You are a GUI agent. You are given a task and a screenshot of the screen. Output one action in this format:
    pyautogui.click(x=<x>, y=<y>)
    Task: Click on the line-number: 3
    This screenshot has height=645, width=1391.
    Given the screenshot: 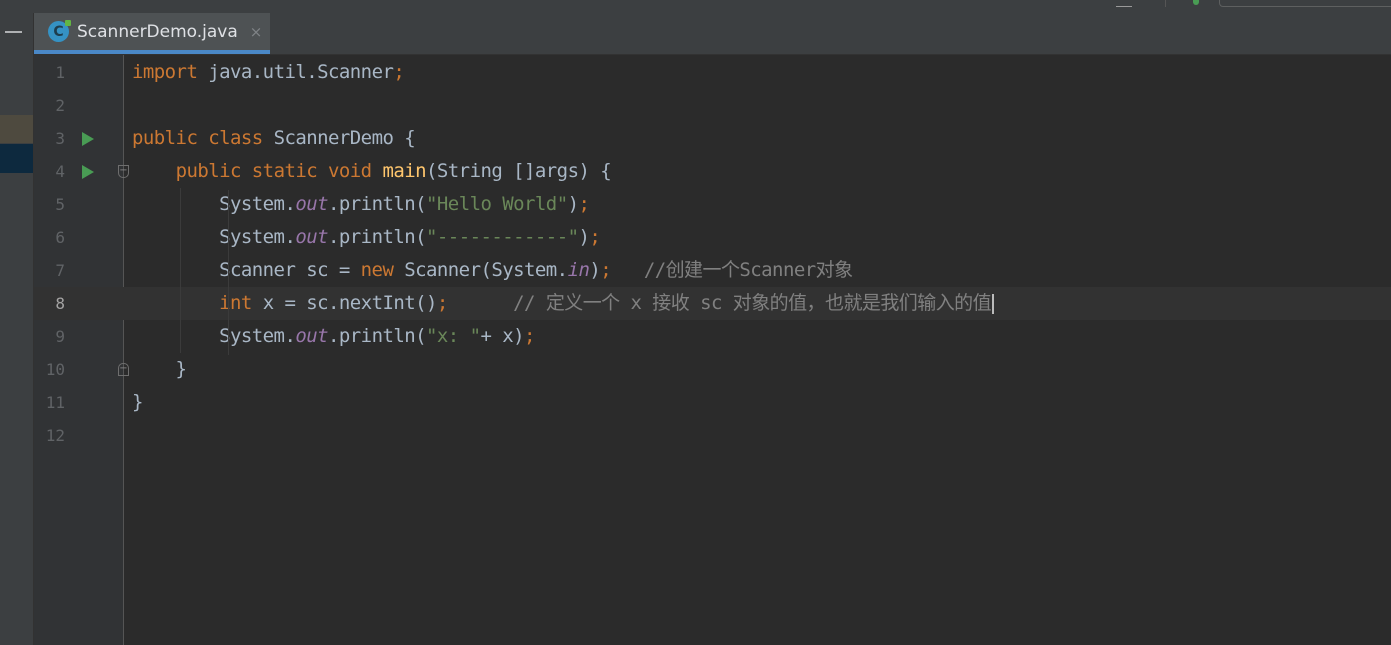 What is the action you would take?
    pyautogui.click(x=60, y=138)
    